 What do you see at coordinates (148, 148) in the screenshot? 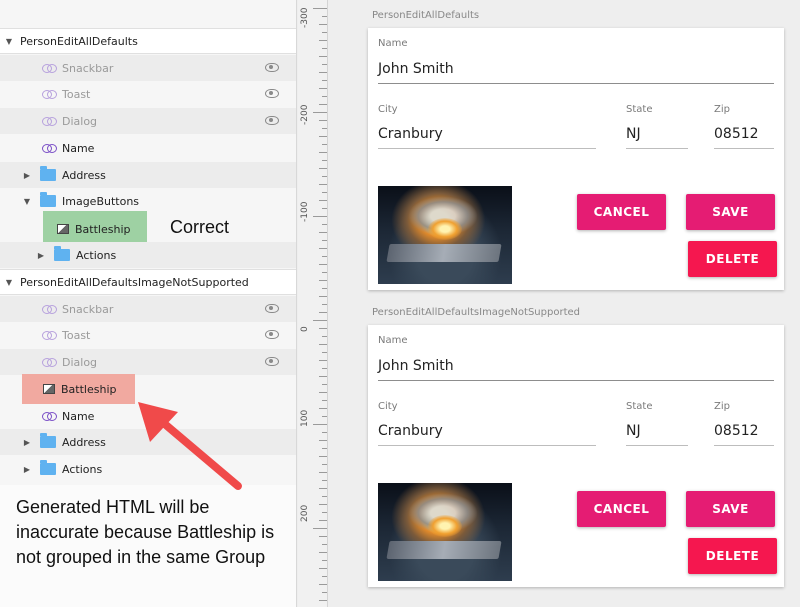
I see `layer-name: Name` at bounding box center [148, 148].